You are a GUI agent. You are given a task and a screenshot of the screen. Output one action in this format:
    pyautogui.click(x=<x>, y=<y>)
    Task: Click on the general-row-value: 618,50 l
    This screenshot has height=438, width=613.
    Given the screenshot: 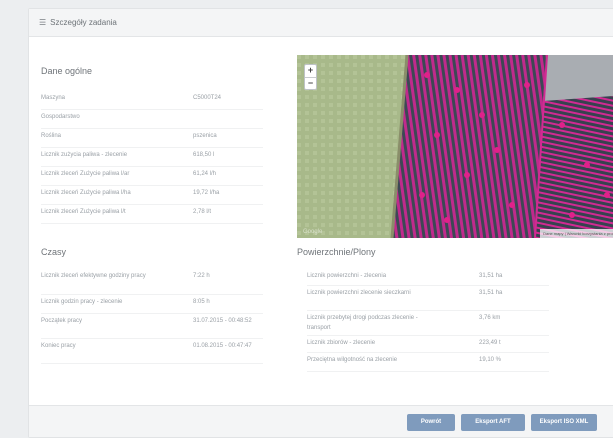 What is the action you would take?
    pyautogui.click(x=204, y=155)
    